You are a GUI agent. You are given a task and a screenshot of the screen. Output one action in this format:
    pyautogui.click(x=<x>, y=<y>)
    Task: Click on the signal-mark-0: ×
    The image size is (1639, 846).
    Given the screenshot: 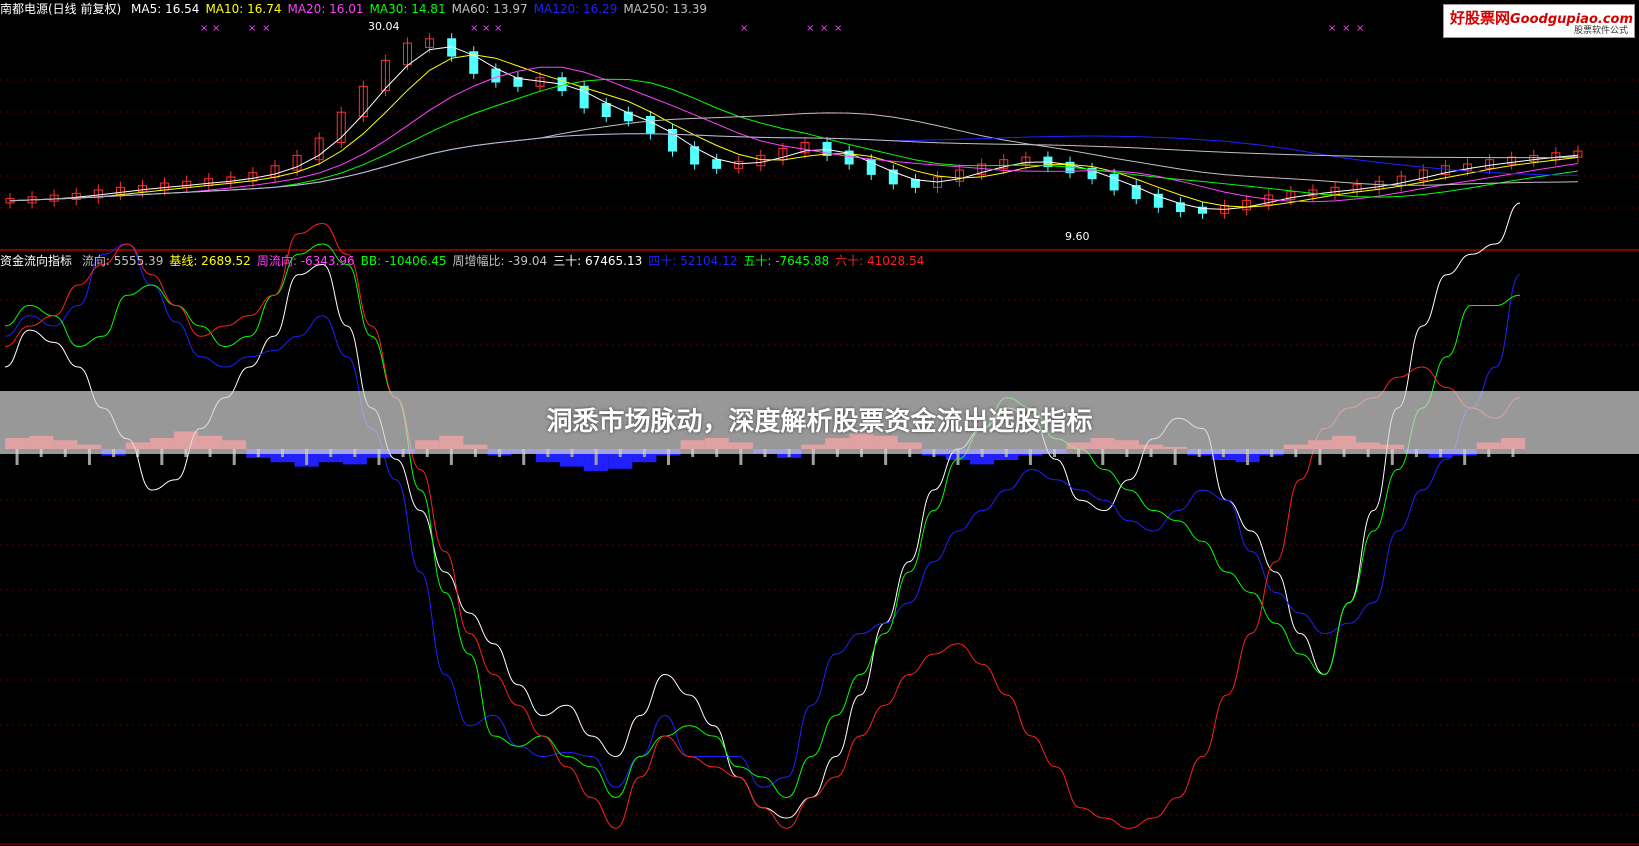 What is the action you would take?
    pyautogui.click(x=204, y=28)
    